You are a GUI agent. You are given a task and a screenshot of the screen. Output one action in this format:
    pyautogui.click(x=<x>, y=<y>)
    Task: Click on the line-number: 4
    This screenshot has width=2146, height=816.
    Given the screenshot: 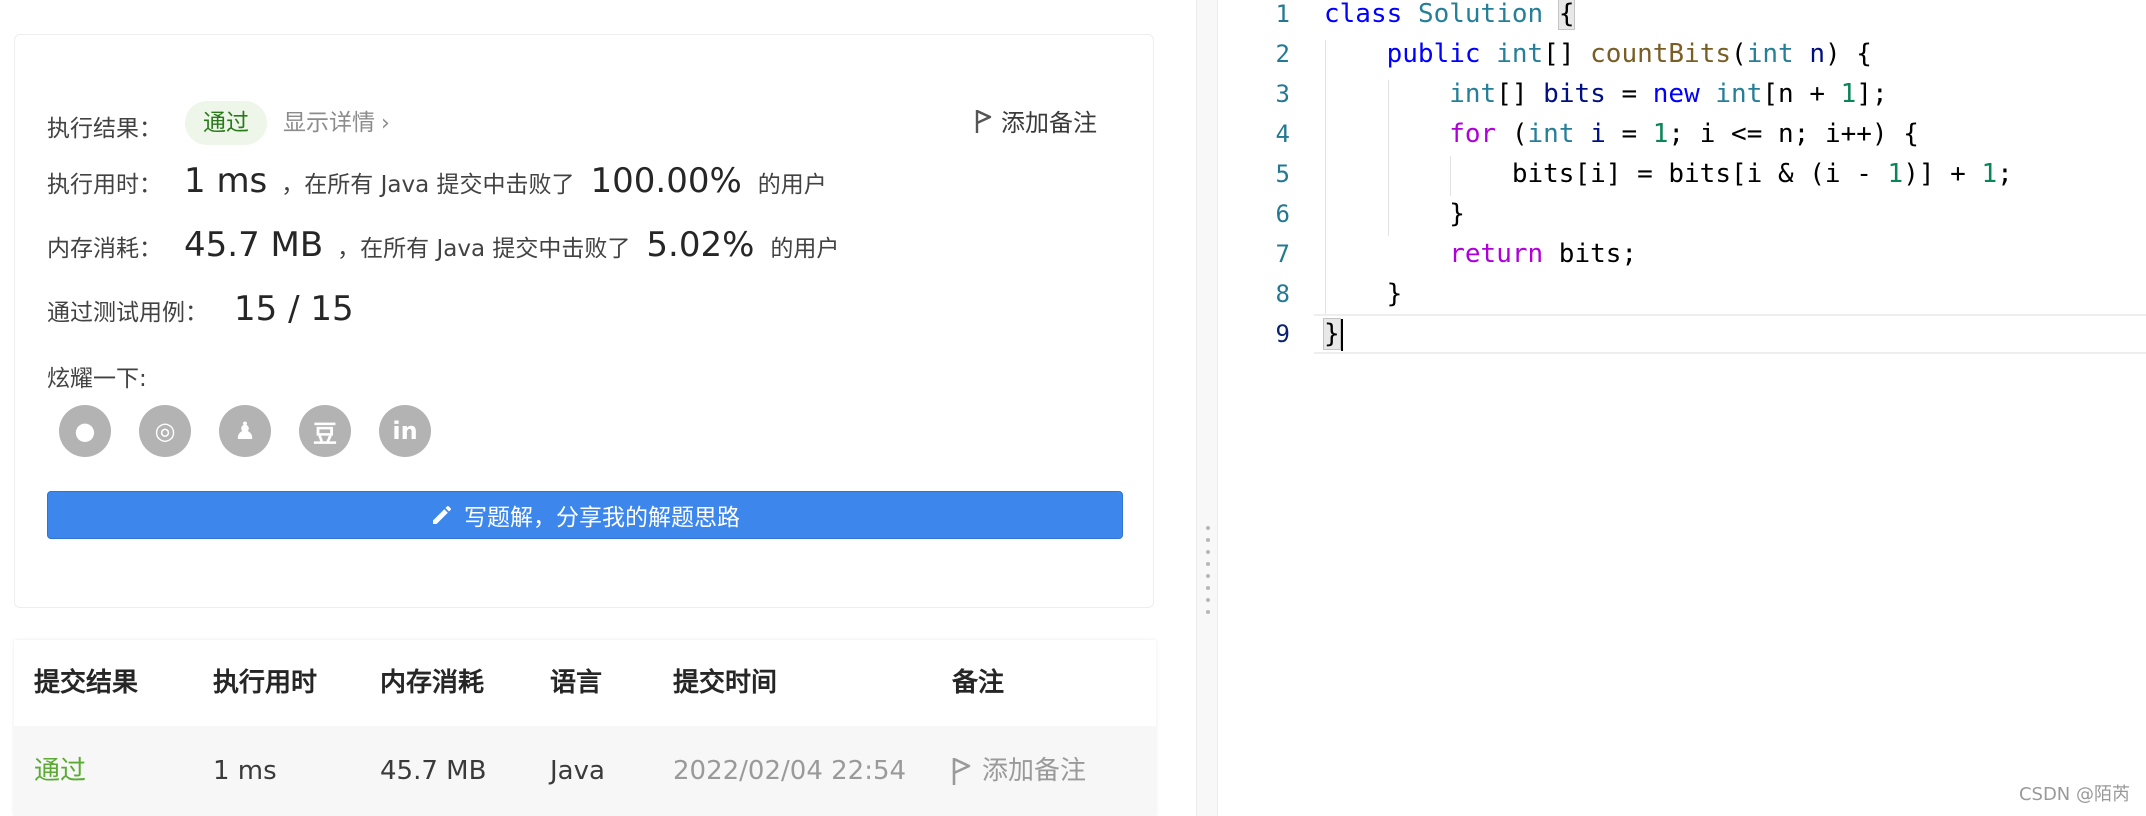 What is the action you would take?
    pyautogui.click(x=1282, y=134)
    